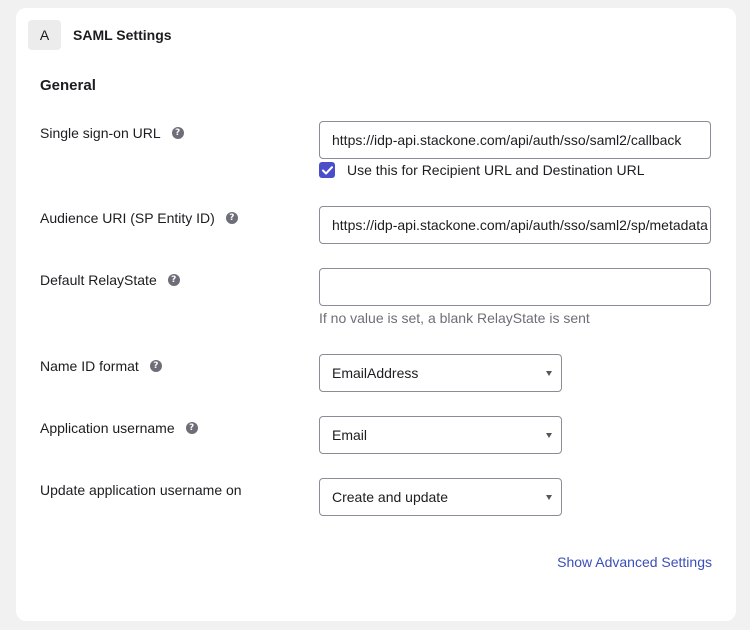  What do you see at coordinates (107, 428) in the screenshot?
I see `app-username-label: Application username` at bounding box center [107, 428].